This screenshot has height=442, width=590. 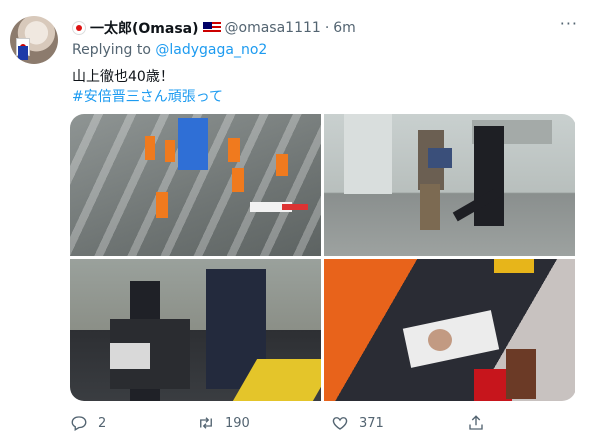 I want to click on replying-to-link: @ladygaga_no2, so click(x=211, y=50).